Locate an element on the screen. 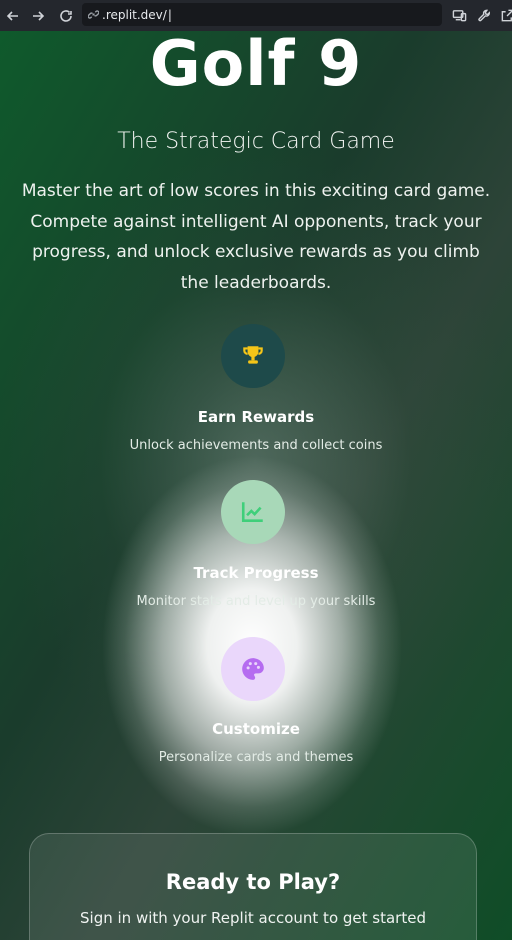  chart-line-icon is located at coordinates (252, 512).